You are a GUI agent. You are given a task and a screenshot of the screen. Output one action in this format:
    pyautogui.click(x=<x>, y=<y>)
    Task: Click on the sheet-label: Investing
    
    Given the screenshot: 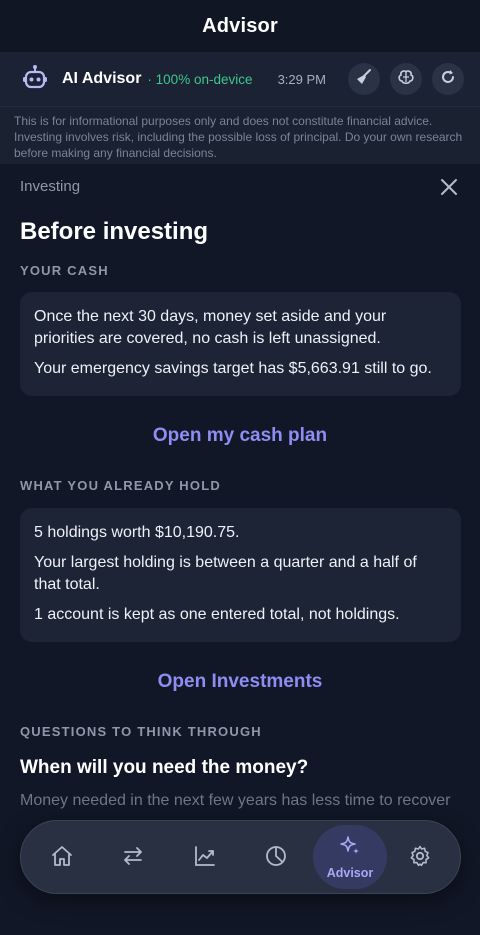 What is the action you would take?
    pyautogui.click(x=50, y=186)
    